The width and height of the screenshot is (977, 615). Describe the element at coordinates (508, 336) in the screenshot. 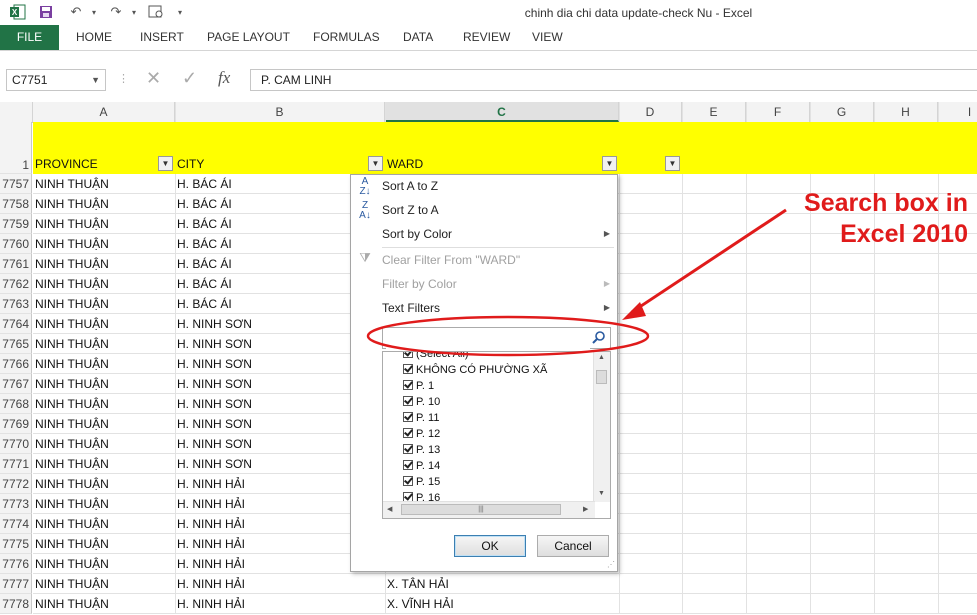

I see `annotation-ellipse` at that location.